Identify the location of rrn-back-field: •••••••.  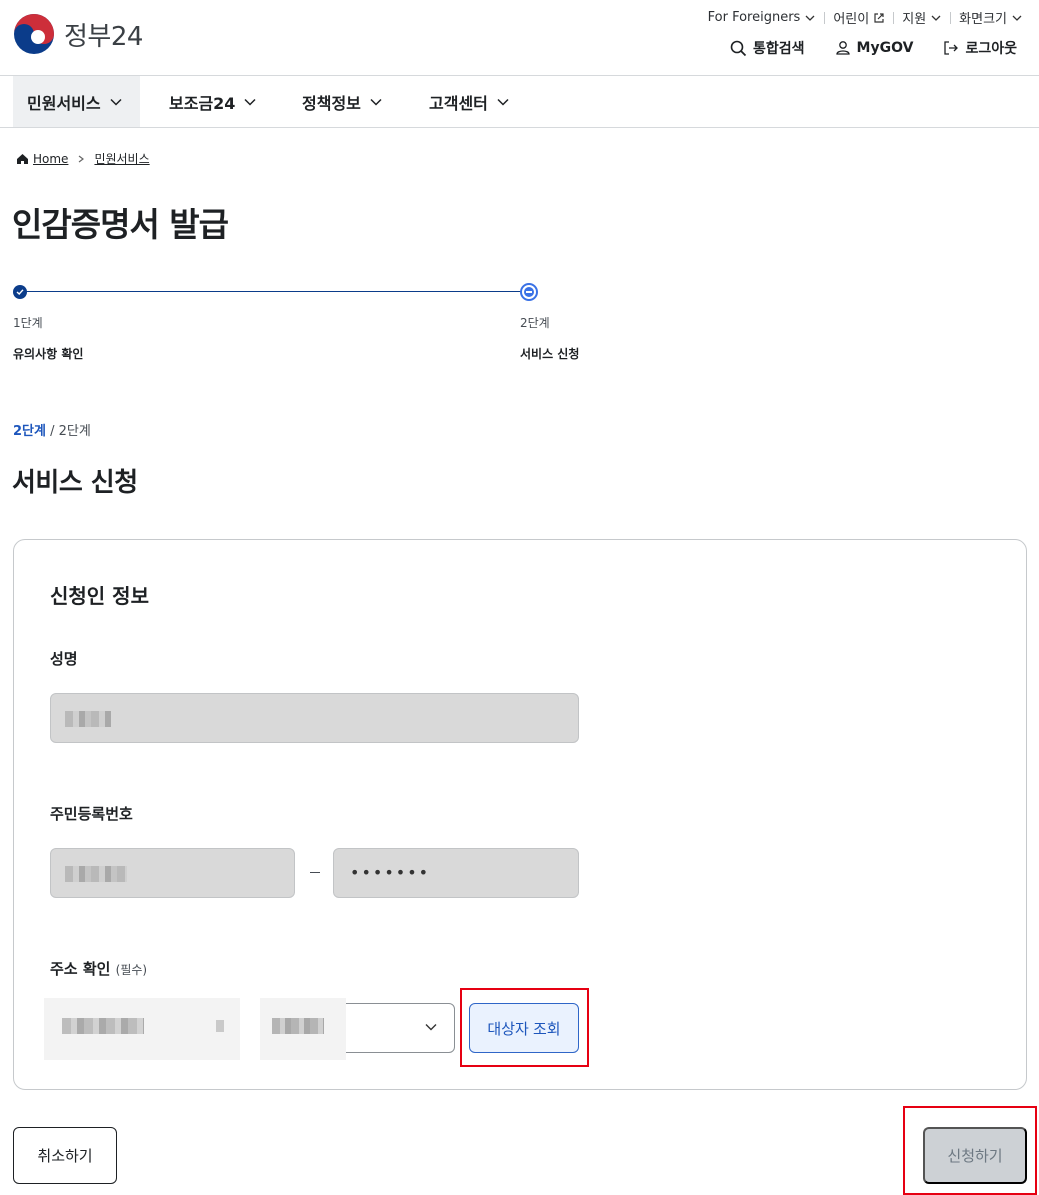
(456, 873).